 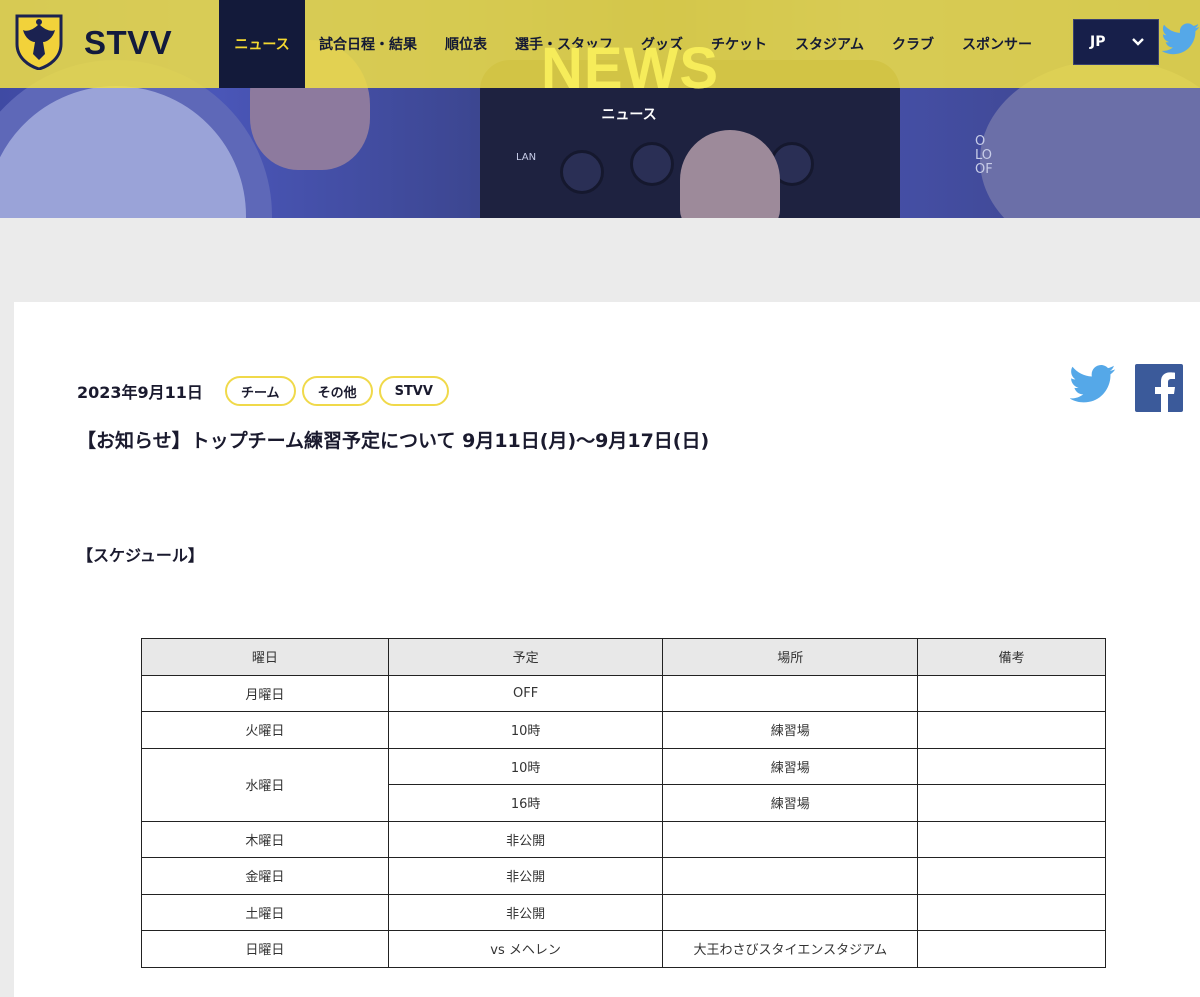 What do you see at coordinates (790, 657) in the screenshot?
I see `column-header-place: 場所` at bounding box center [790, 657].